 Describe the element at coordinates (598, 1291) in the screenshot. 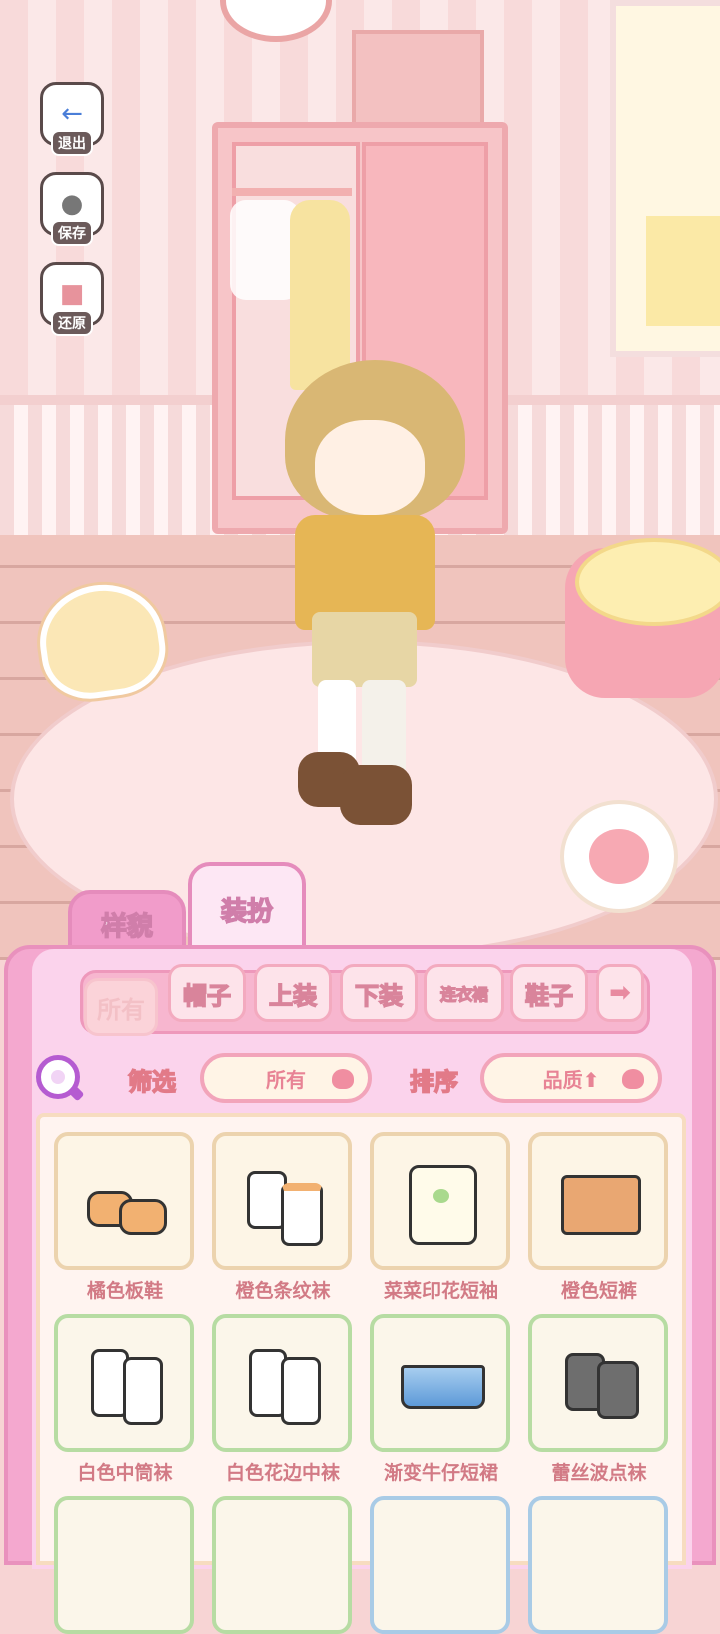

I see `item-name: 橙色短裤` at that location.